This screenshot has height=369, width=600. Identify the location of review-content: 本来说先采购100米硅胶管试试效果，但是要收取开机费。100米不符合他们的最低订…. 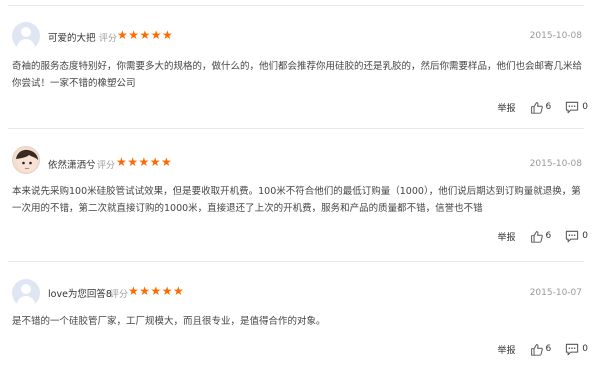
(296, 200).